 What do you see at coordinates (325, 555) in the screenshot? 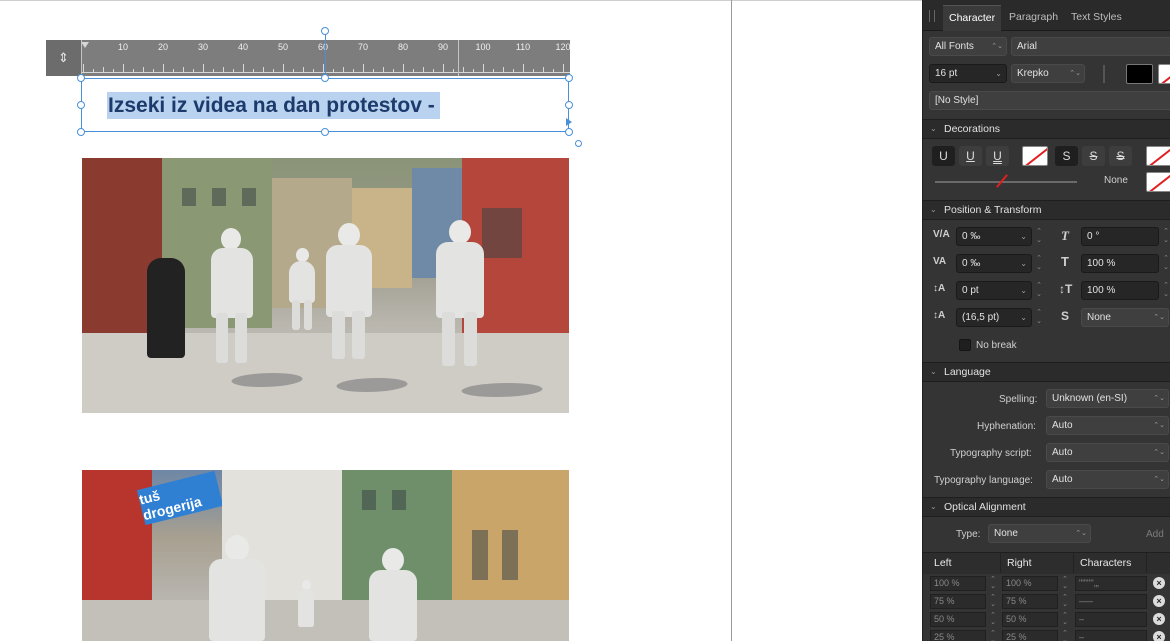
I see `protest-photo-2: tuš drogerija` at bounding box center [325, 555].